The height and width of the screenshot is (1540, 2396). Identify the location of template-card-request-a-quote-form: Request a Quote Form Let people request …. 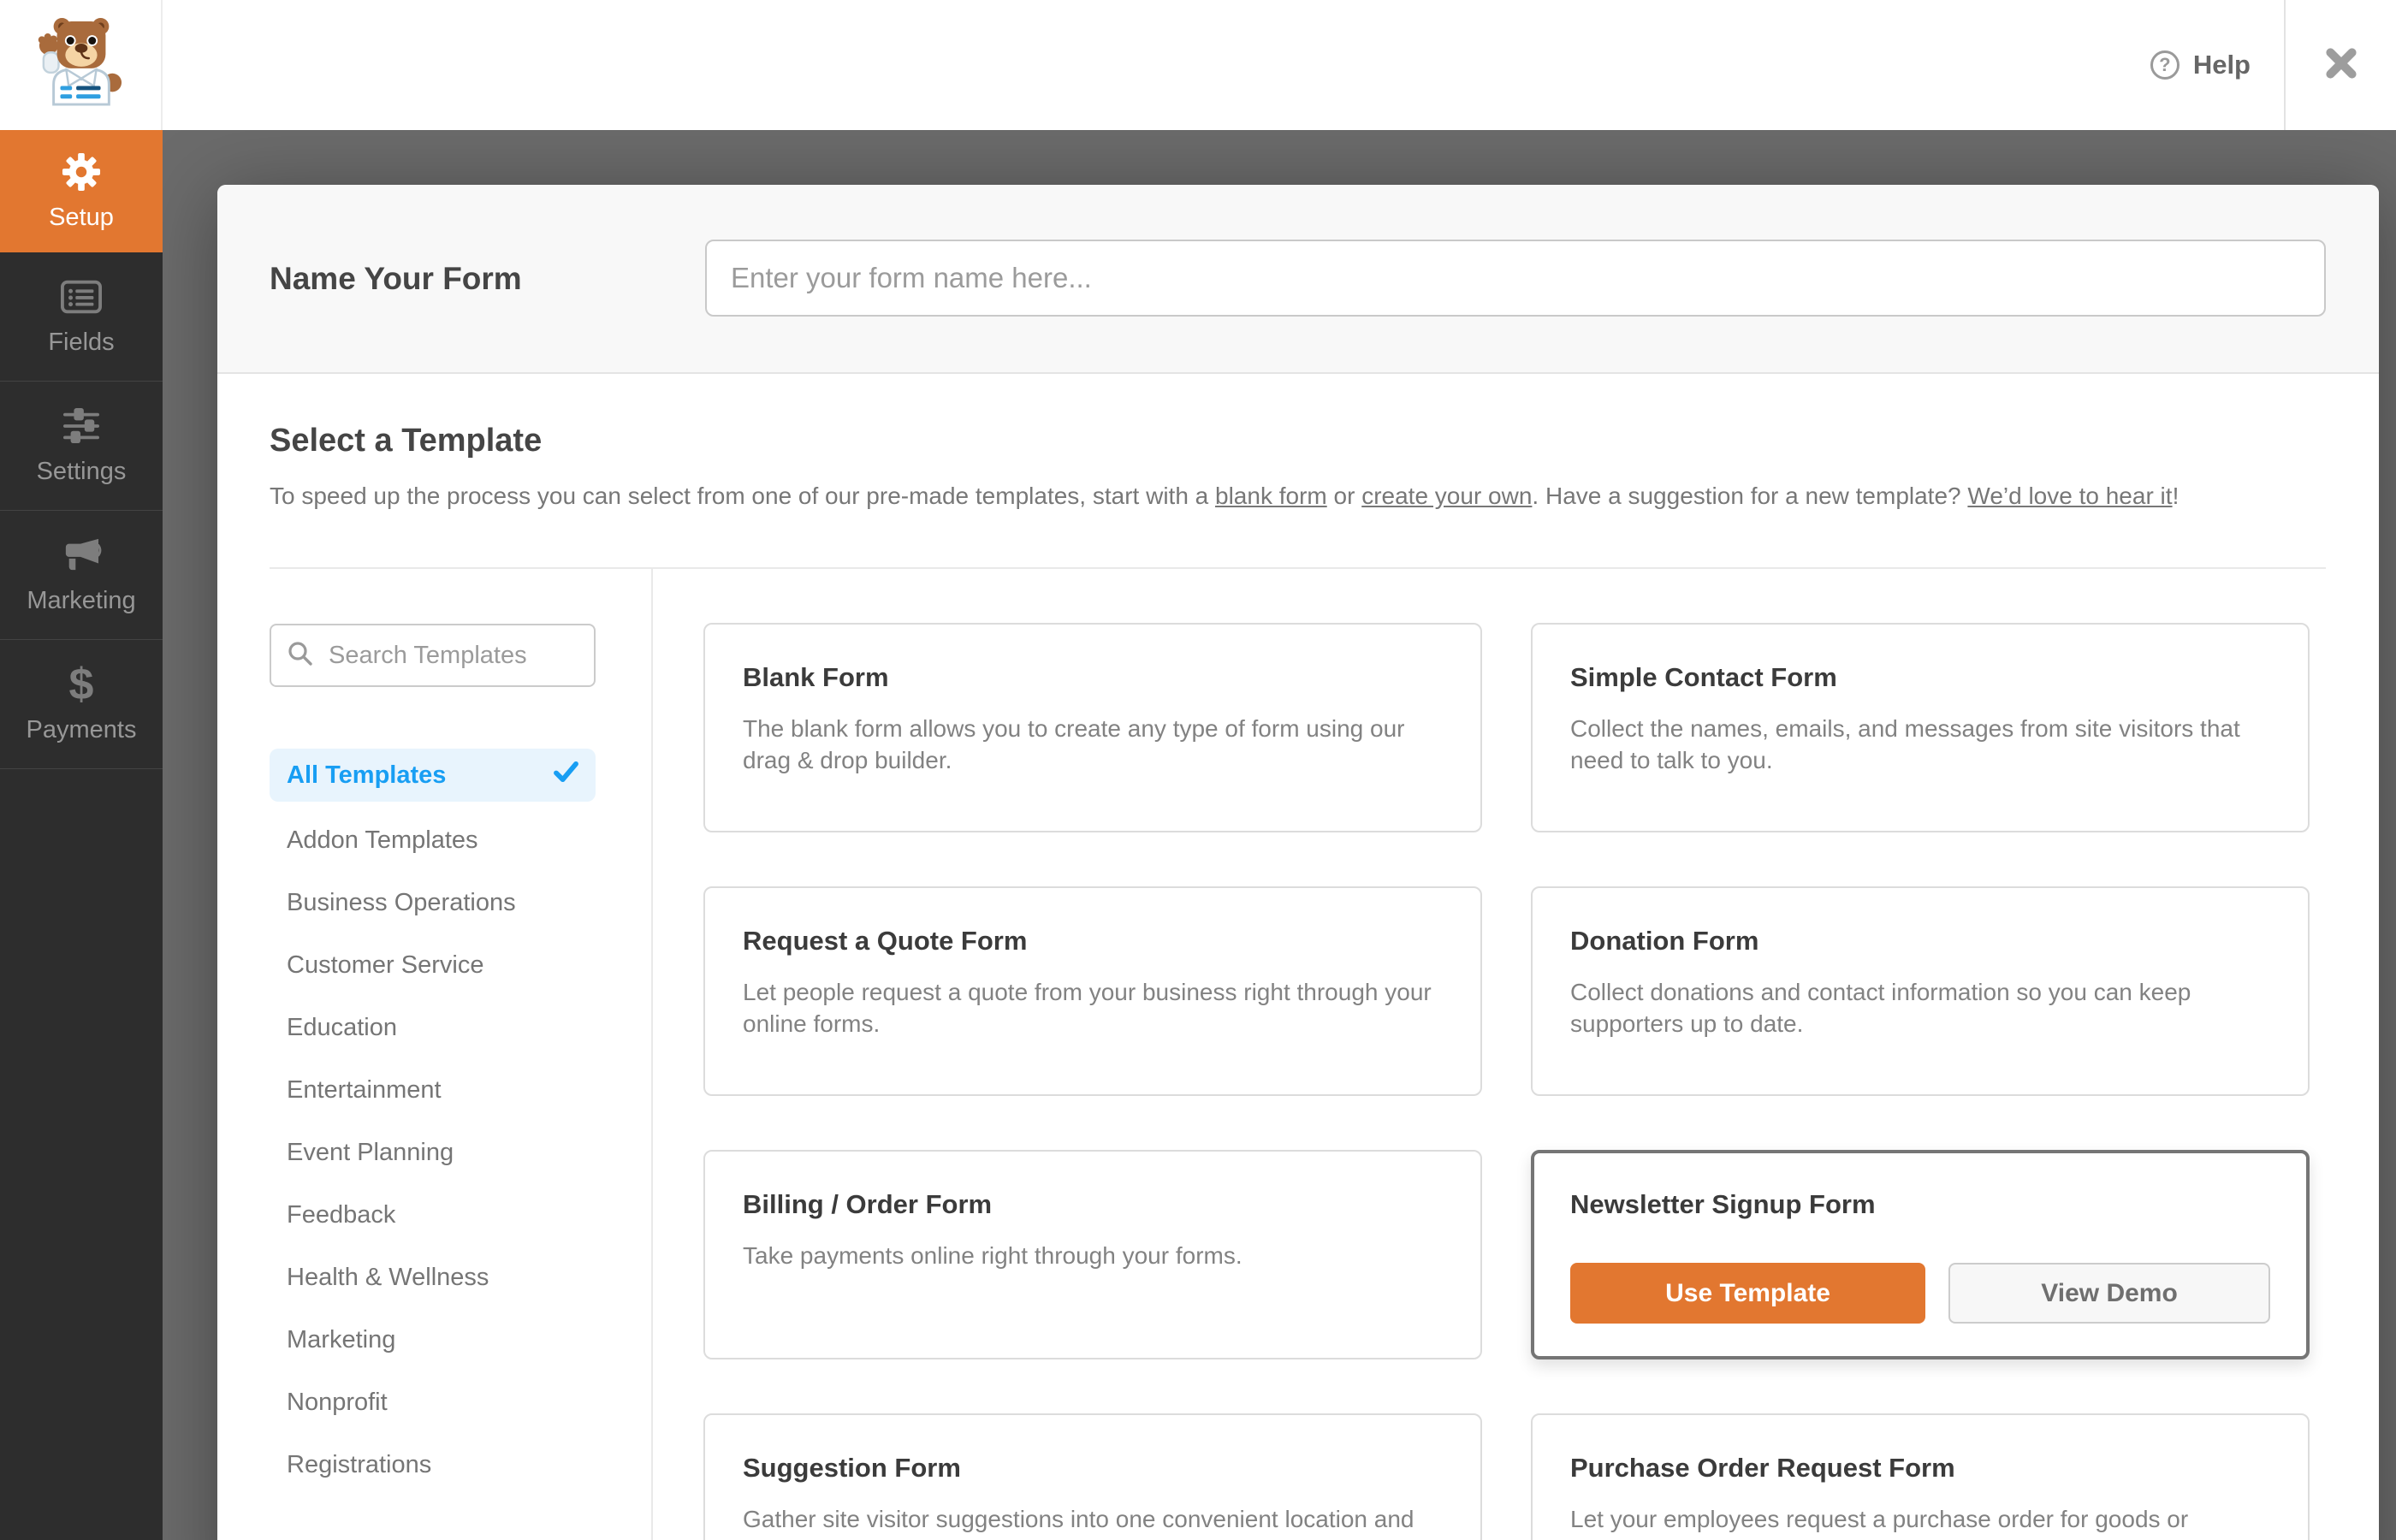
(1093, 991).